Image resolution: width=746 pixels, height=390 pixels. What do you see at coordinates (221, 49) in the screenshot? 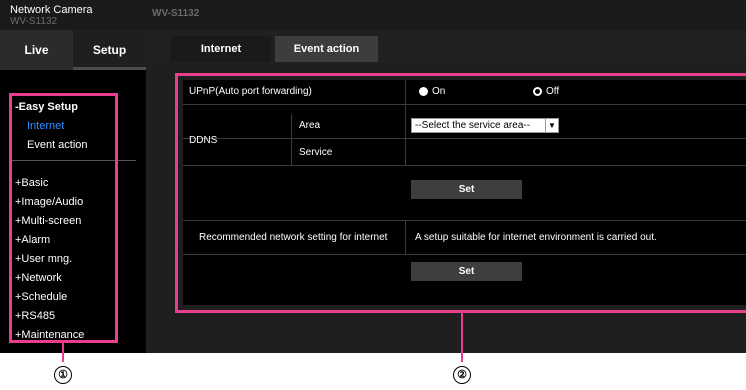
I see `tab-internet: Internet` at bounding box center [221, 49].